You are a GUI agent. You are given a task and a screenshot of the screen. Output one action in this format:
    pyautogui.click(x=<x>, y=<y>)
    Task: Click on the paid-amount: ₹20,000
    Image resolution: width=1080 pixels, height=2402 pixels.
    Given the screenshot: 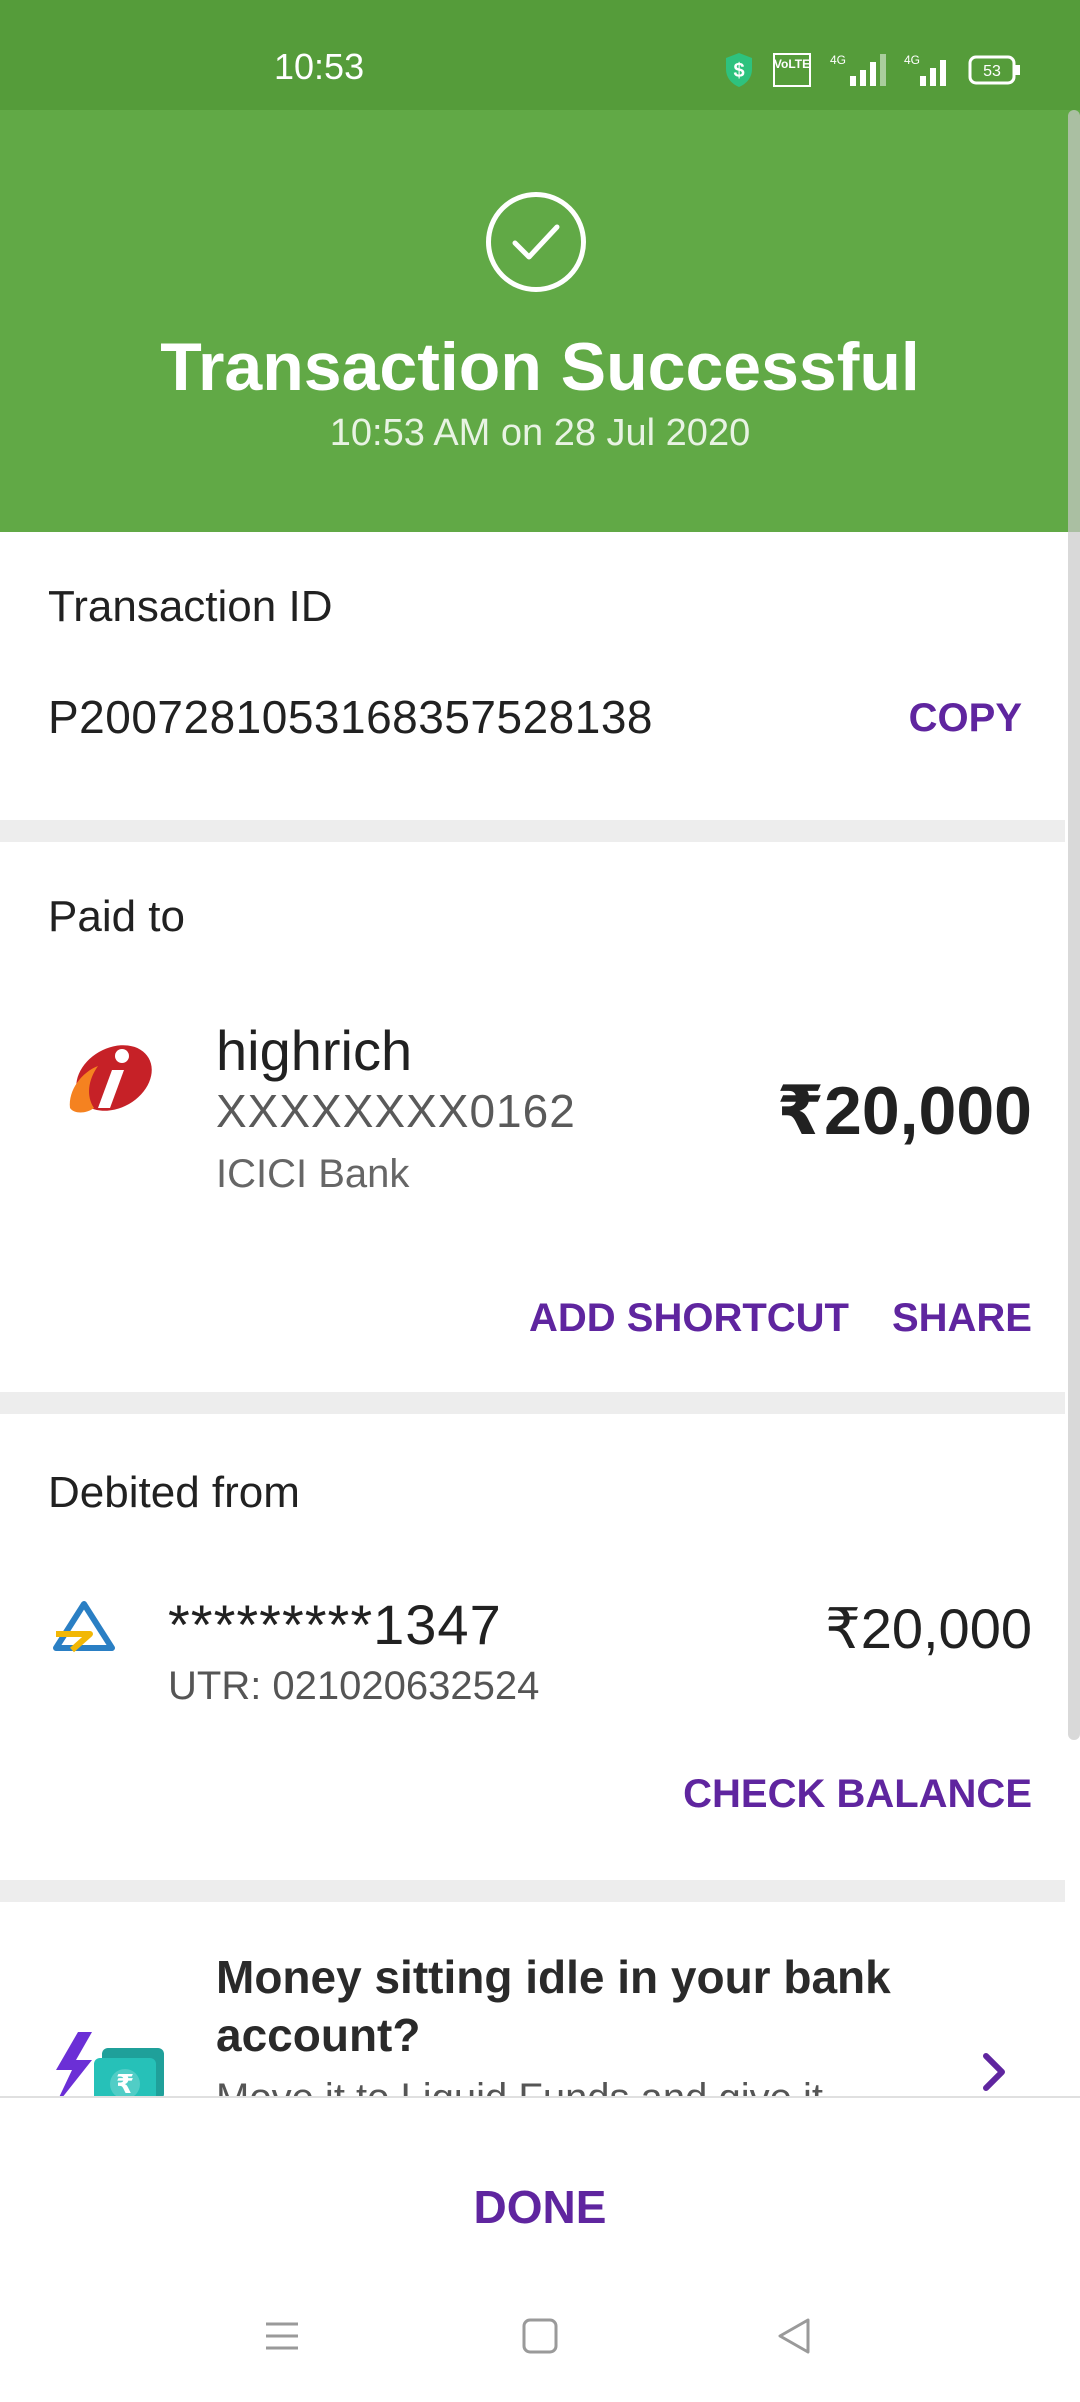 What is the action you would take?
    pyautogui.click(x=904, y=1111)
    